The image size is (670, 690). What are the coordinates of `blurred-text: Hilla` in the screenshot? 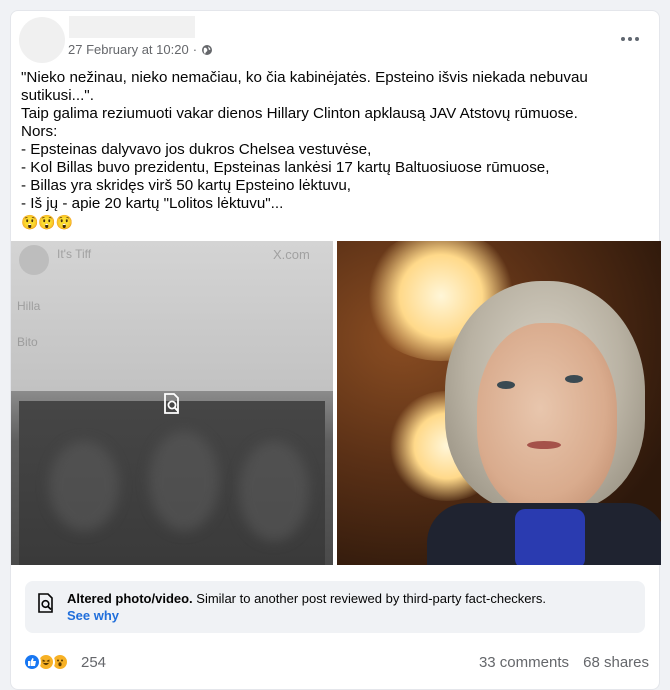 It's located at (29, 306).